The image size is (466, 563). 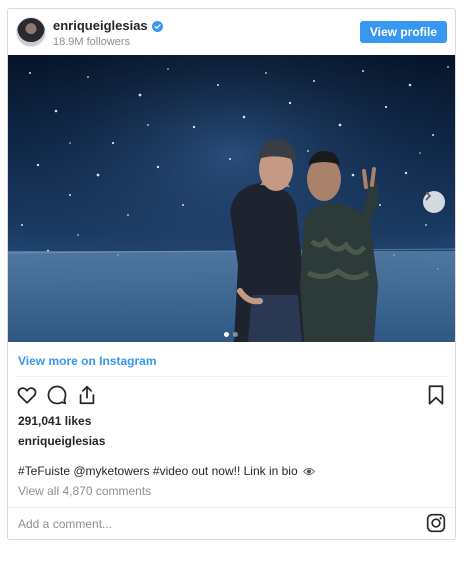 What do you see at coordinates (231, 396) in the screenshot?
I see `action-bar` at bounding box center [231, 396].